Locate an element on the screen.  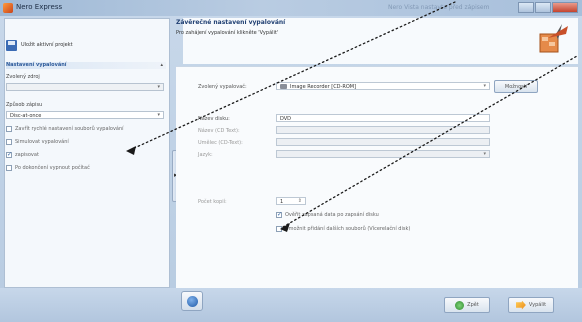
option-row: zapisovat is located at coordinates (22, 154).